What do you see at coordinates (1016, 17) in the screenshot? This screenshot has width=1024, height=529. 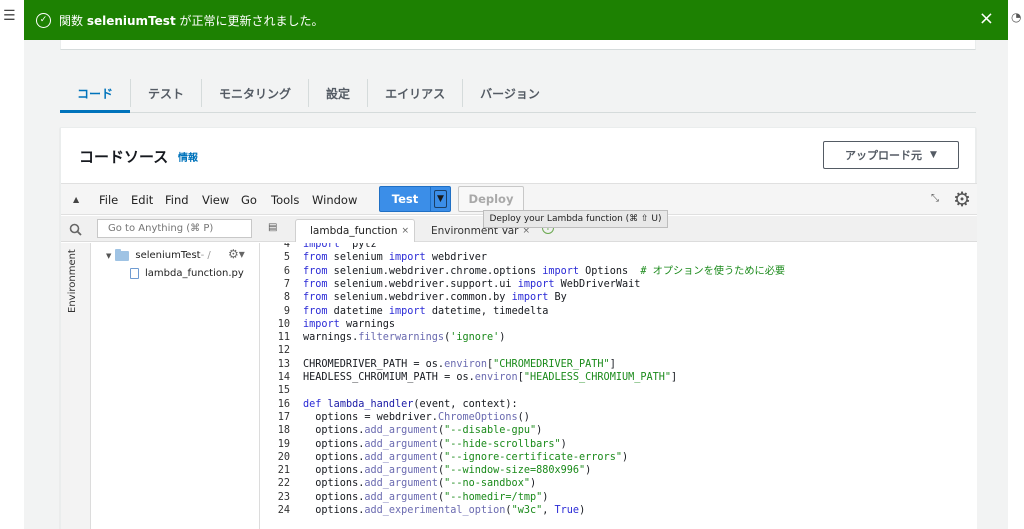 I see `help-icon: ◔` at bounding box center [1016, 17].